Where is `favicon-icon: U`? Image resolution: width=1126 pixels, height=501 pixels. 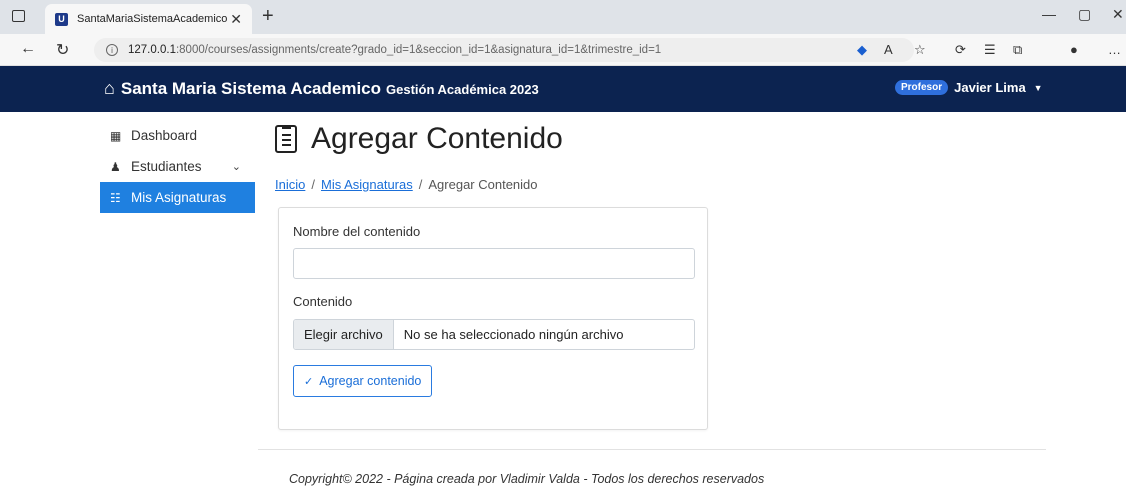
favicon-icon: U is located at coordinates (61, 19).